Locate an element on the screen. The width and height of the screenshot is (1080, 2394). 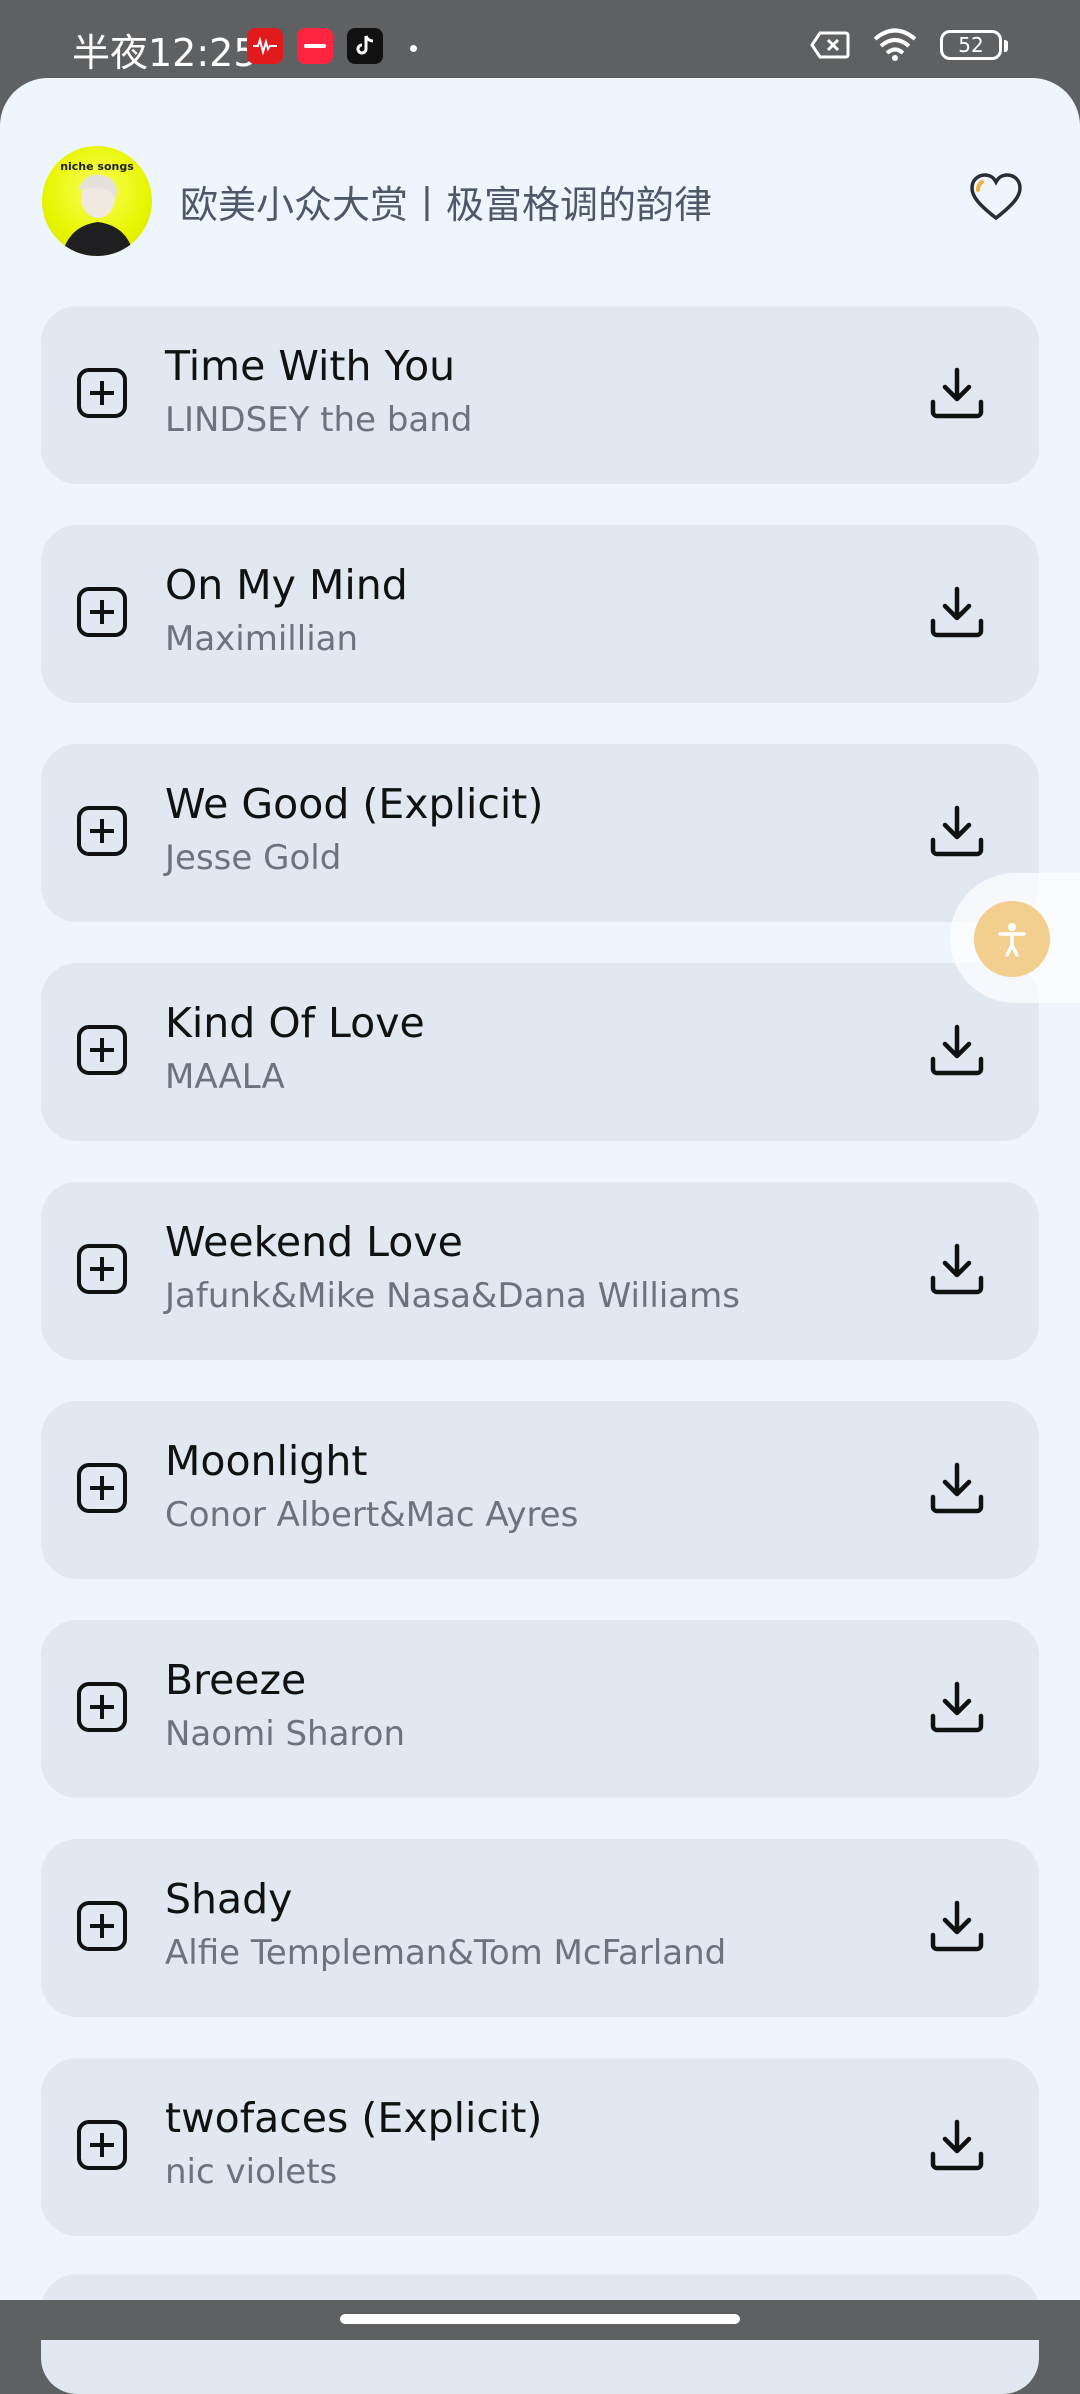
status-time: 半夜12:25 is located at coordinates (165, 53).